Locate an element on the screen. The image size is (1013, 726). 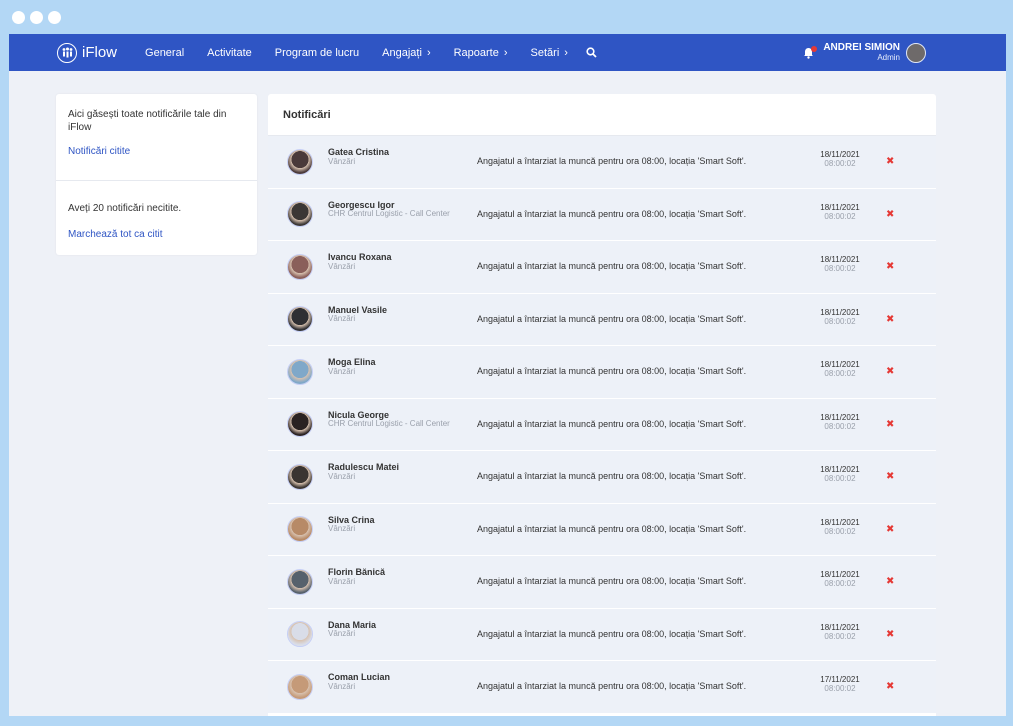
nav-item-program-de-lucru: Program de lucru is located at coordinates (317, 53).